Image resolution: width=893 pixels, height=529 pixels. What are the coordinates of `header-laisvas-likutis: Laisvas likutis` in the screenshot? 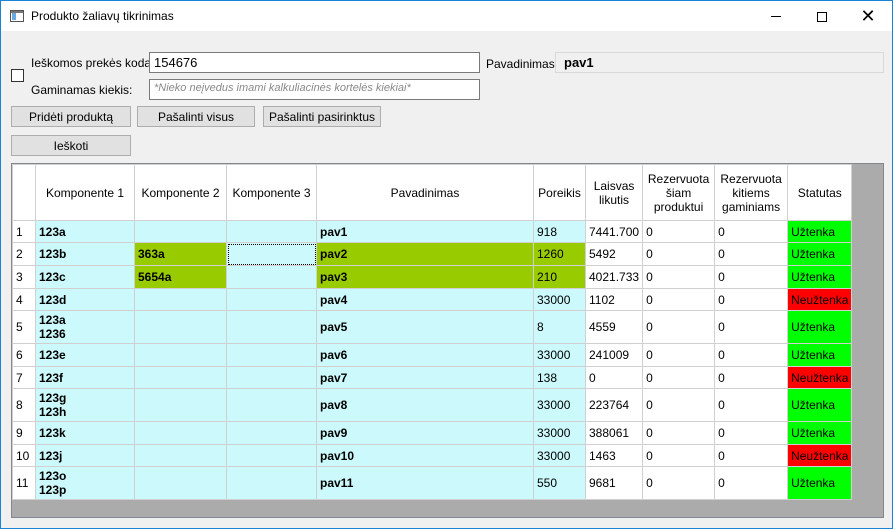 It's located at (614, 192).